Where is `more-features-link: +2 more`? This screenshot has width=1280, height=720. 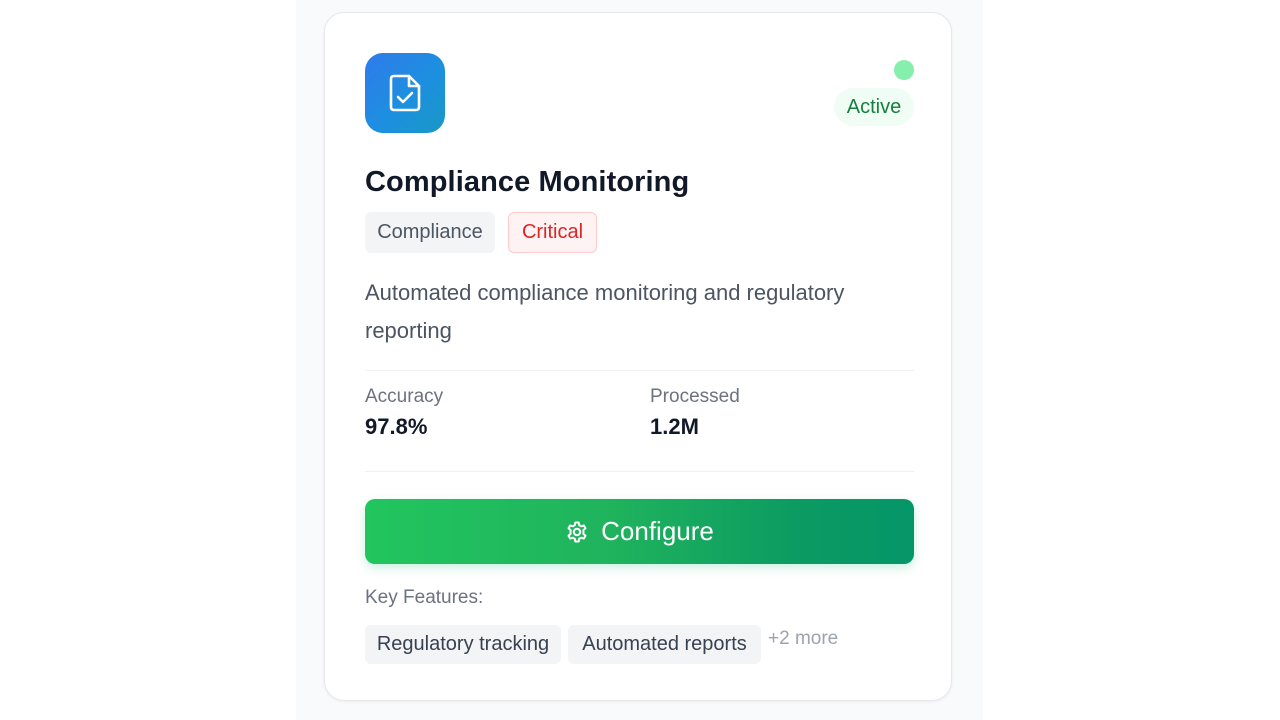
more-features-link: +2 more is located at coordinates (803, 639).